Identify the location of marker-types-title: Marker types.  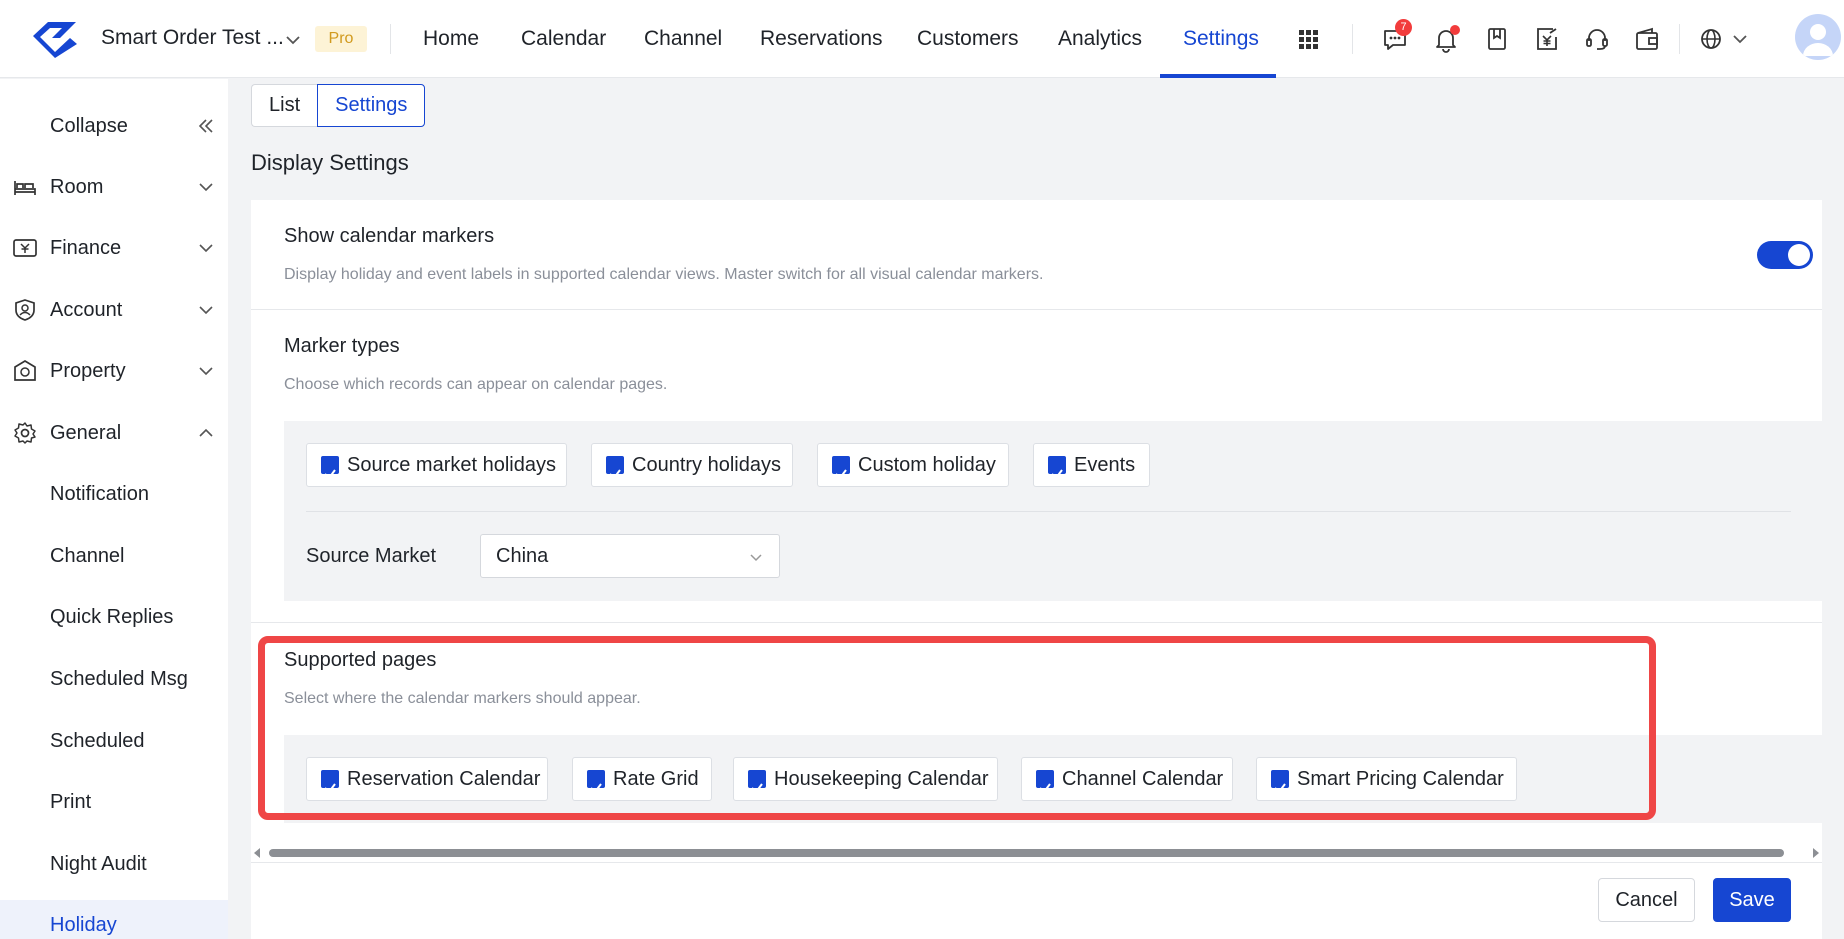
(342, 346).